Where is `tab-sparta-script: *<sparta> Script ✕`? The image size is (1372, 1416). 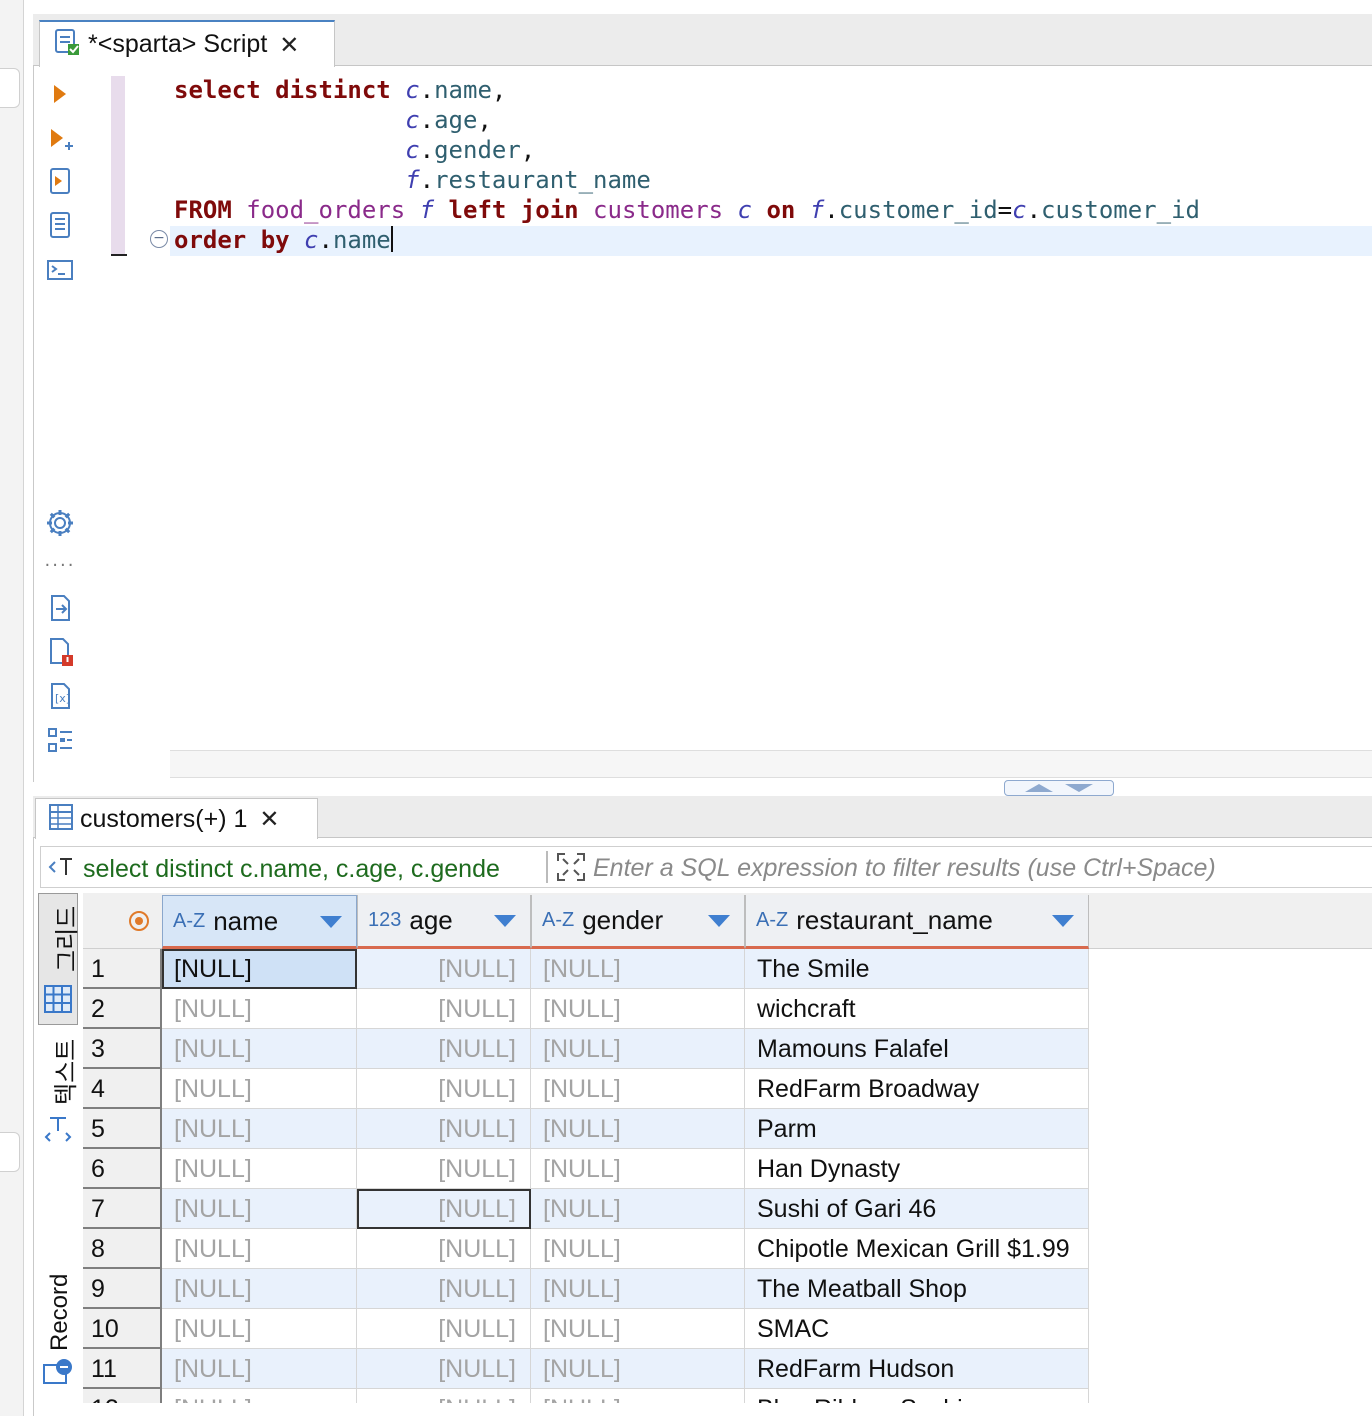 tab-sparta-script: *<sparta> Script ✕ is located at coordinates (187, 43).